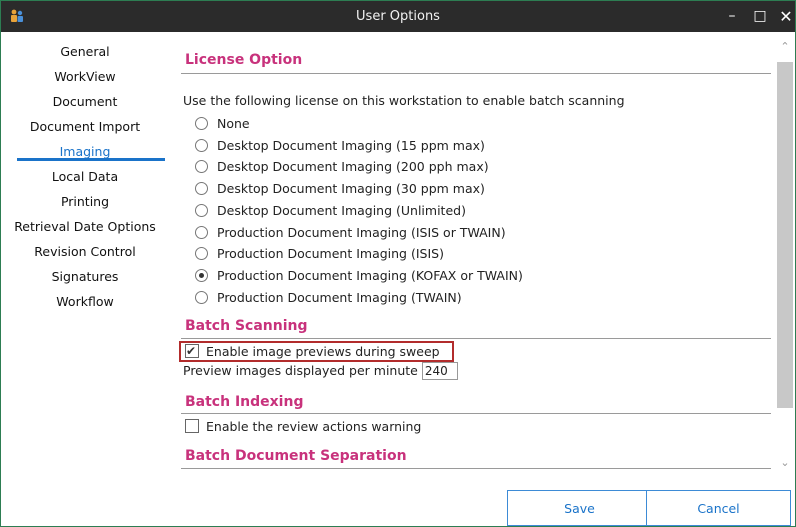 This screenshot has width=796, height=527. Describe the element at coordinates (296, 456) in the screenshot. I see `batch-separation-heading: Batch Document Separation` at that location.